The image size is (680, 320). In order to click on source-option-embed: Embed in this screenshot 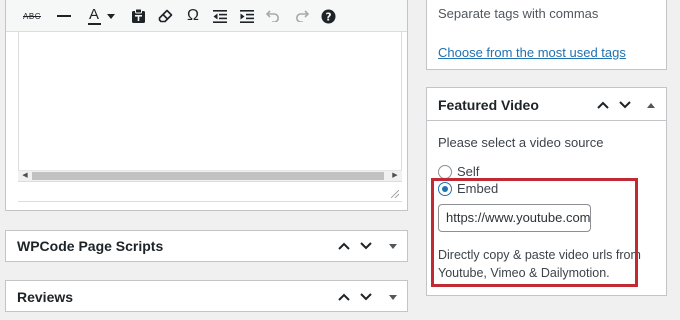, I will do `click(468, 188)`.